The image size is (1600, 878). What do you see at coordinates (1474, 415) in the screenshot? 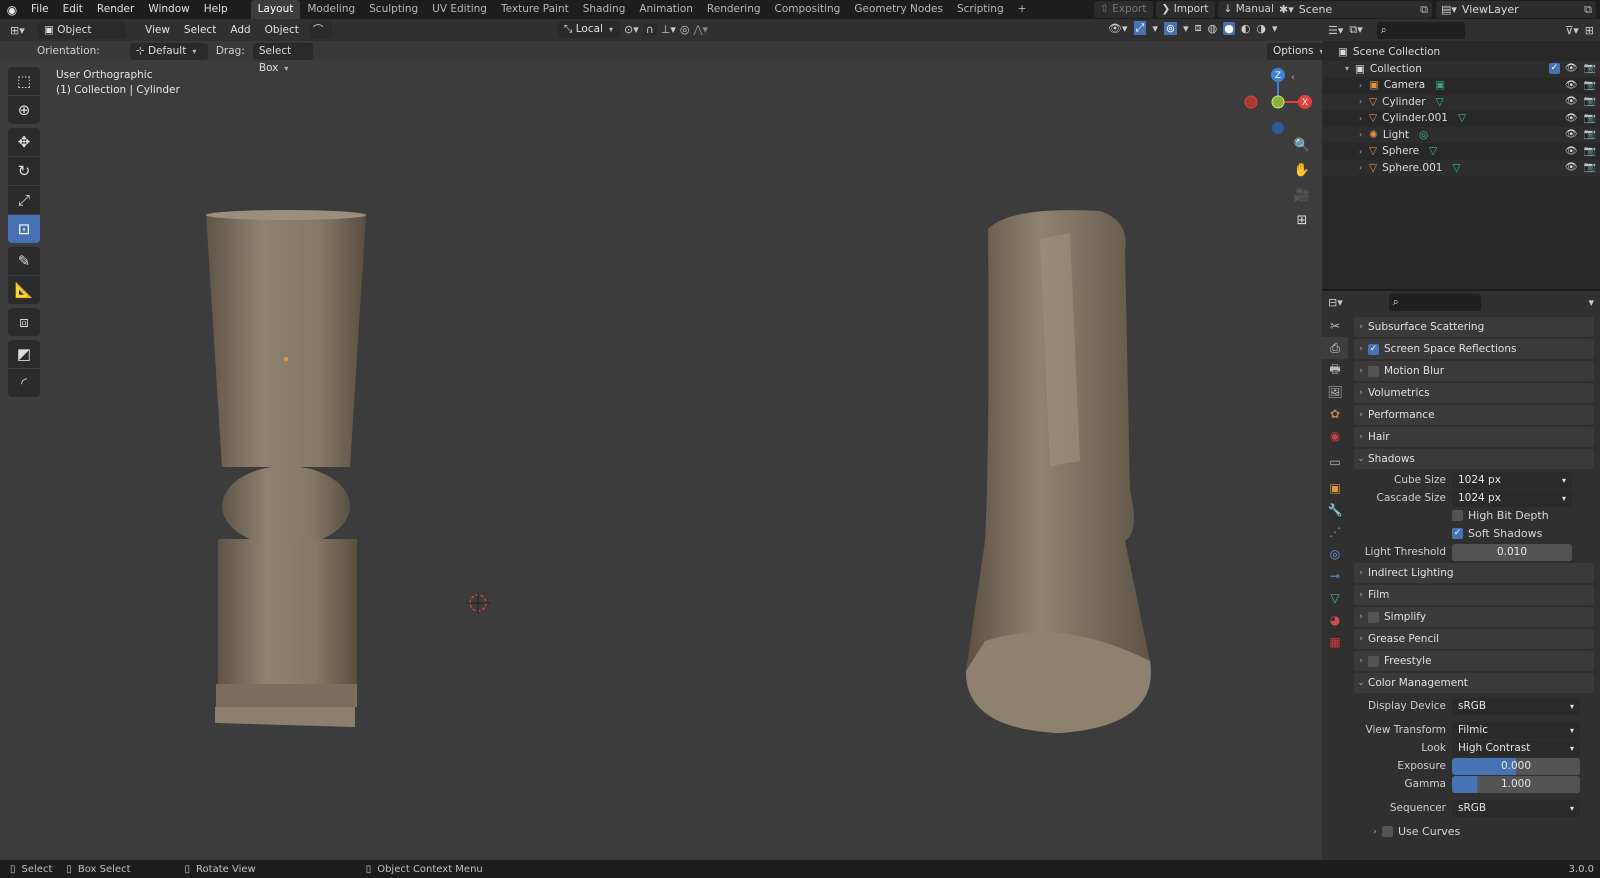
I see `panel-collapsed: › Performance` at bounding box center [1474, 415].